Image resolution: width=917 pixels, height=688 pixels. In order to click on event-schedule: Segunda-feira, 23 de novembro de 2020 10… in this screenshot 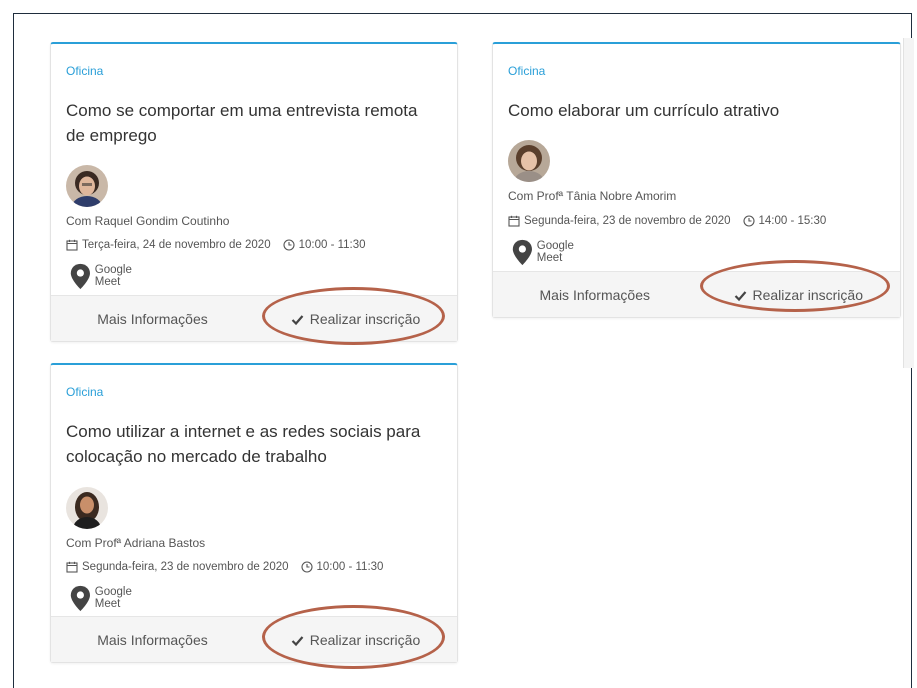, I will do `click(224, 567)`.